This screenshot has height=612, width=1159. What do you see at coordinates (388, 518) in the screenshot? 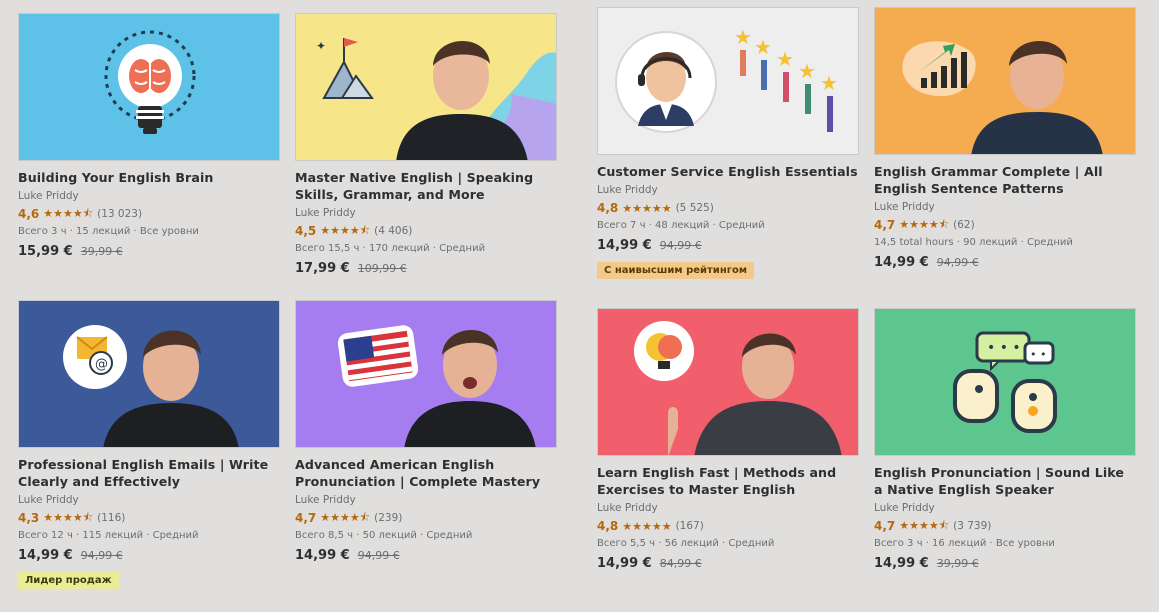
I see `review-count: (239)` at bounding box center [388, 518].